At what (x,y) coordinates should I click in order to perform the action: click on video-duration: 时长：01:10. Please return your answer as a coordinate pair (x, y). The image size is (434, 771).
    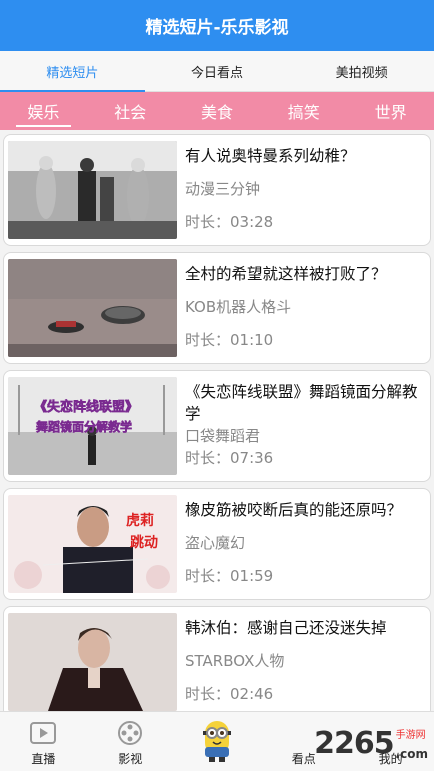
    Looking at the image, I should click on (229, 340).